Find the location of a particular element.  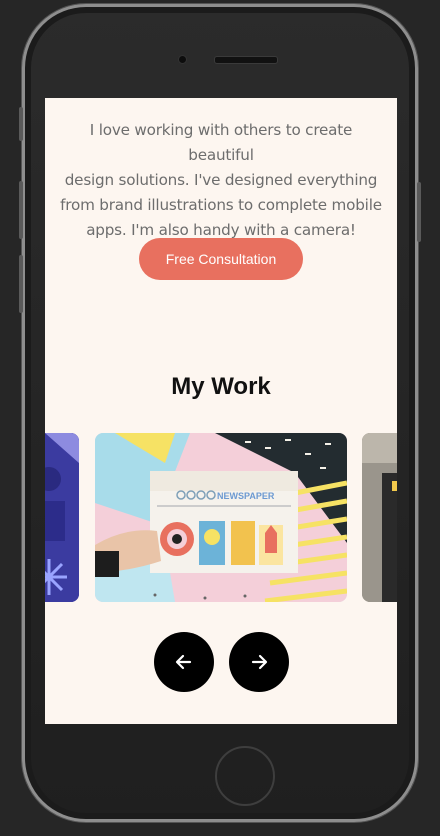

newspaper-masthead: NEWSPAPER is located at coordinates (246, 496).